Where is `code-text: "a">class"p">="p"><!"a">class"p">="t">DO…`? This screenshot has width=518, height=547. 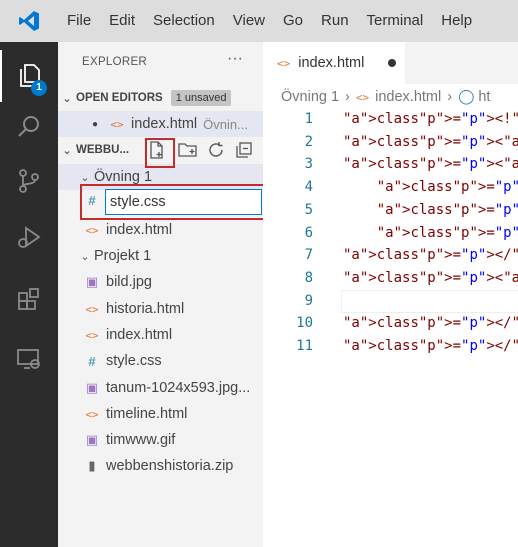
code-text: "a">class"p">="p"><!"a">class"p">="t">DO… is located at coordinates (430, 119).